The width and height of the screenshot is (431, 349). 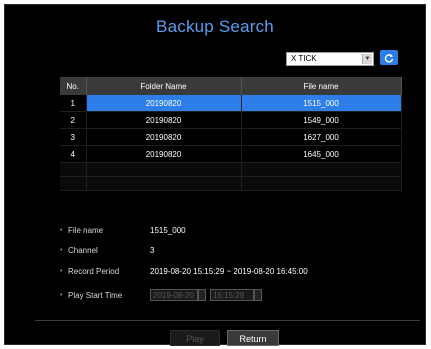 I want to click on table-header-row: No. Folder Name File name, so click(x=231, y=86).